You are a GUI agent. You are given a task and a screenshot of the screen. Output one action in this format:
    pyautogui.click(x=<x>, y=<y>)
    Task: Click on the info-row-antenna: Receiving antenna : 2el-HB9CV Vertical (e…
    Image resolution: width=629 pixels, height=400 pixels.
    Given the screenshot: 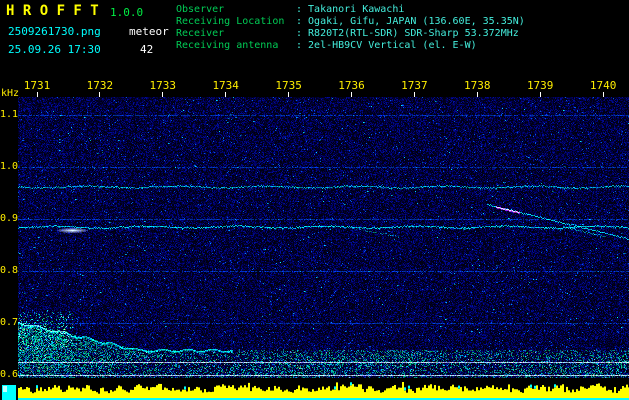 What is the action you would take?
    pyautogui.click(x=350, y=46)
    